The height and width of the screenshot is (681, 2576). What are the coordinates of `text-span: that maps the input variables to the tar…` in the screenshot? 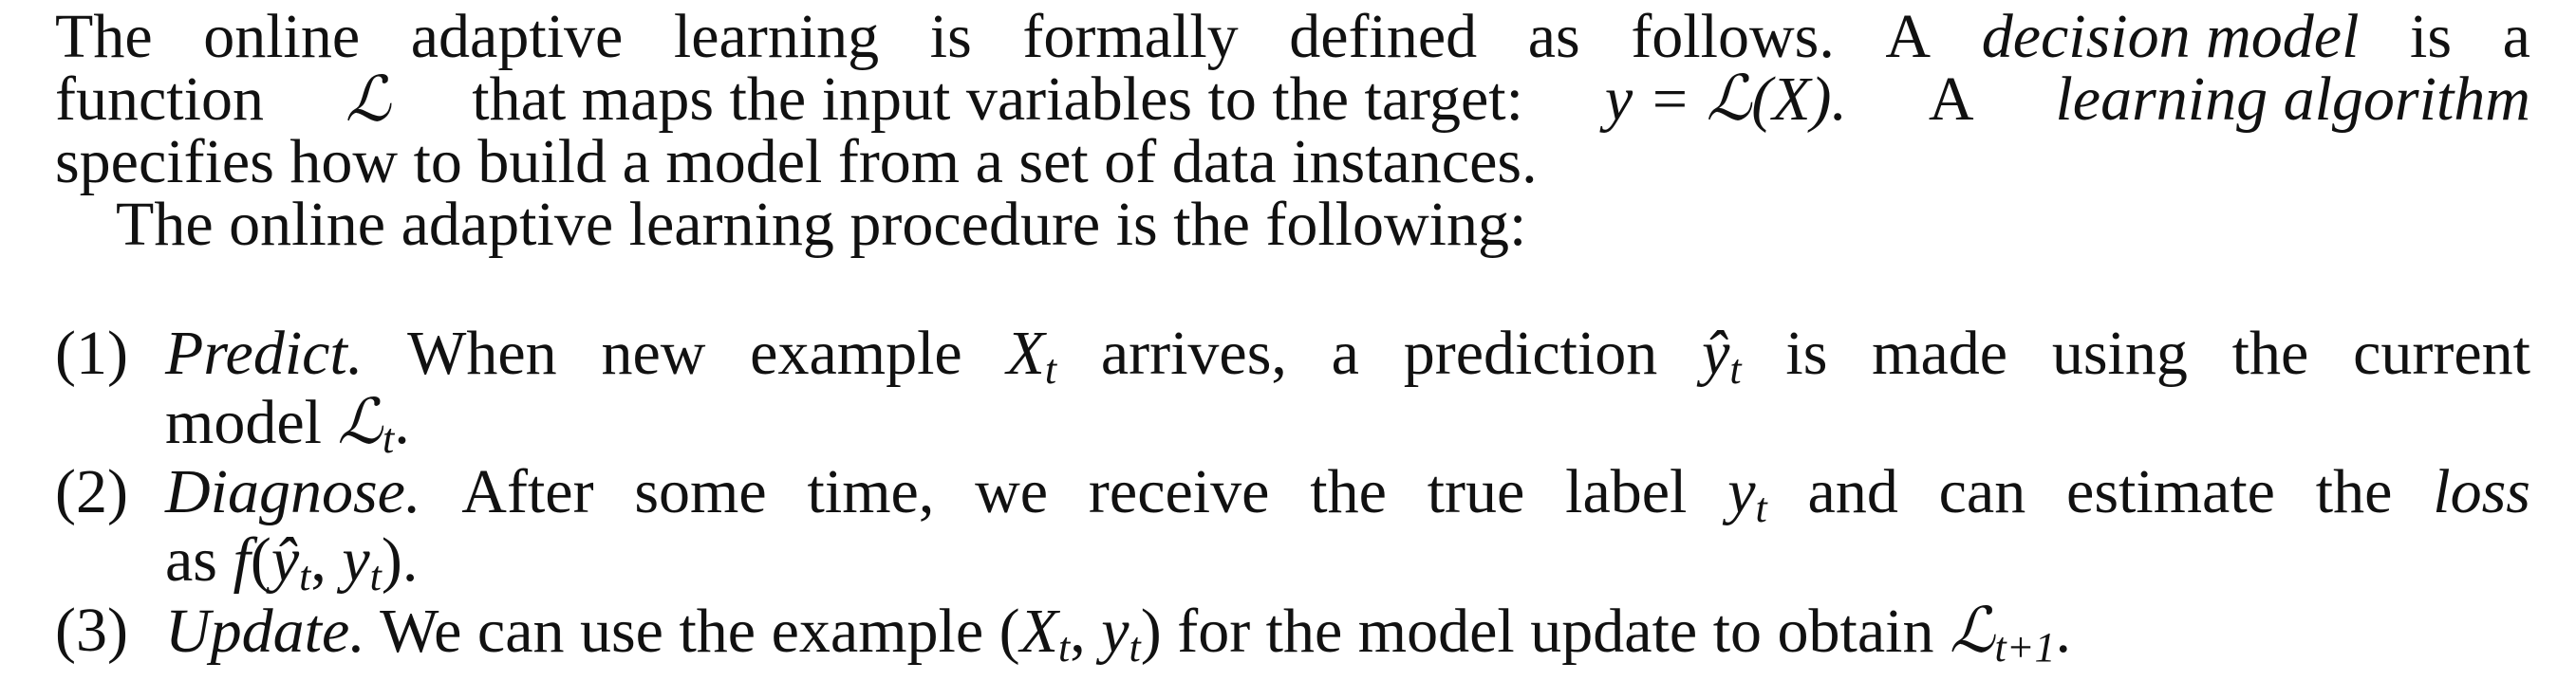 It's located at (997, 99).